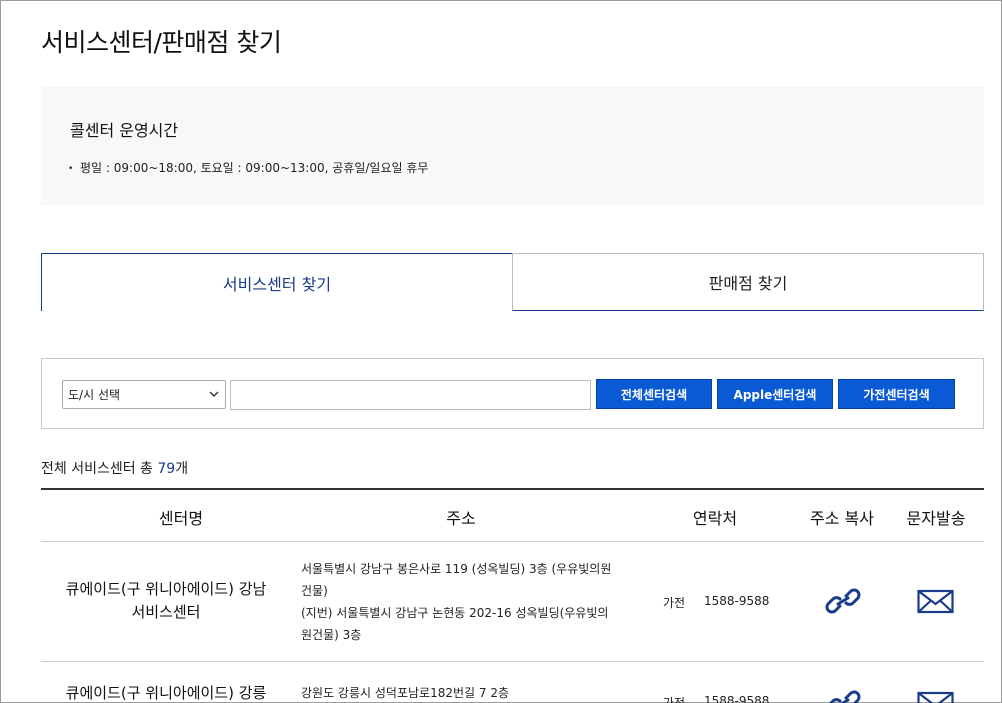 This screenshot has width=1002, height=703. What do you see at coordinates (405, 693) in the screenshot?
I see `address-line: 강원도 강릉시 성덕포남로182번길 7 2층` at bounding box center [405, 693].